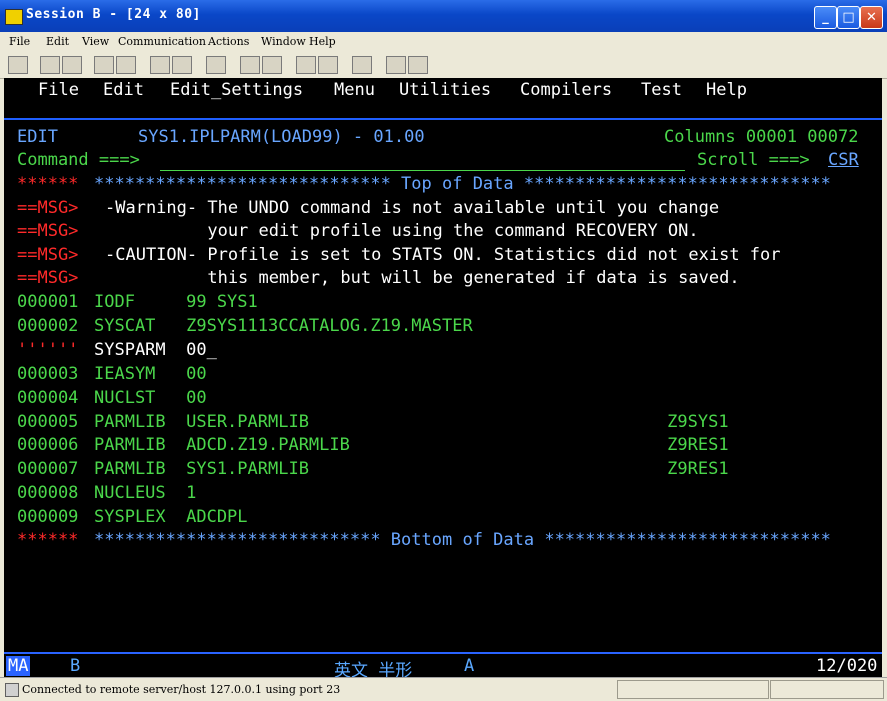 The height and width of the screenshot is (701, 887). What do you see at coordinates (362, 65) in the screenshot?
I see `clipboard-icon` at bounding box center [362, 65].